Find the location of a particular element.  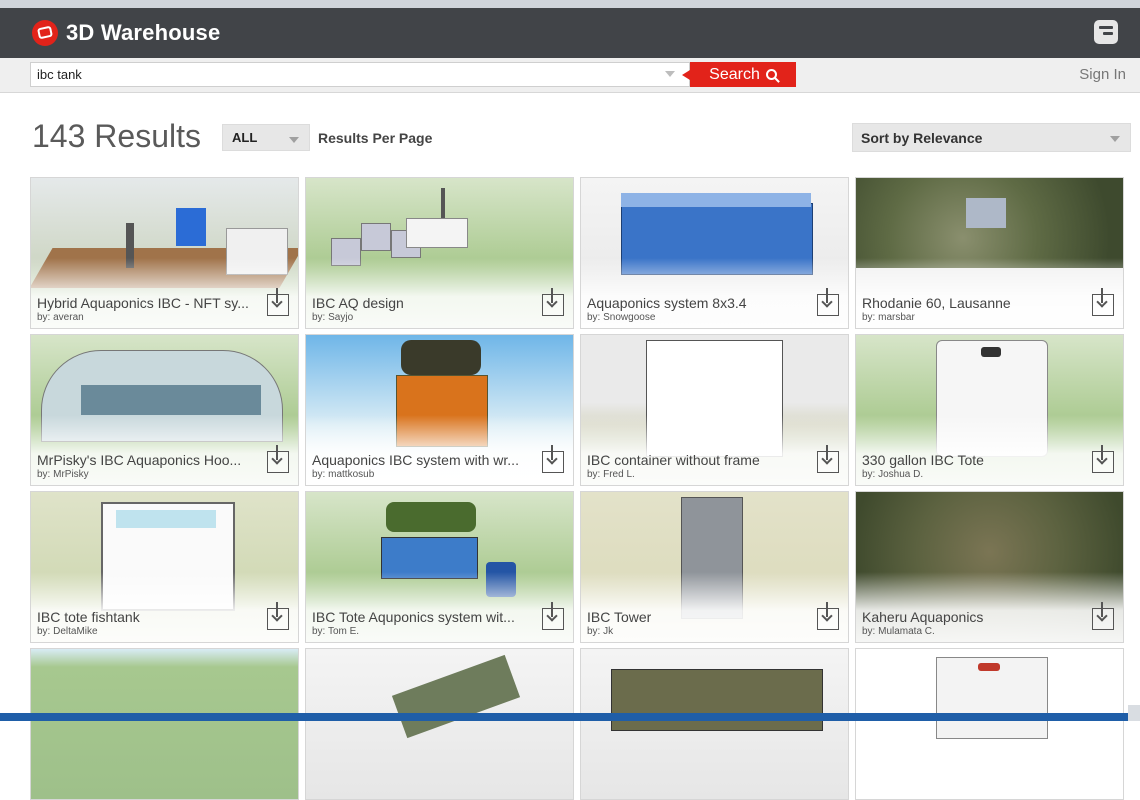

model-card: MrPisky's IBC Aquaponics Hoo... by is located at coordinates (164, 410).